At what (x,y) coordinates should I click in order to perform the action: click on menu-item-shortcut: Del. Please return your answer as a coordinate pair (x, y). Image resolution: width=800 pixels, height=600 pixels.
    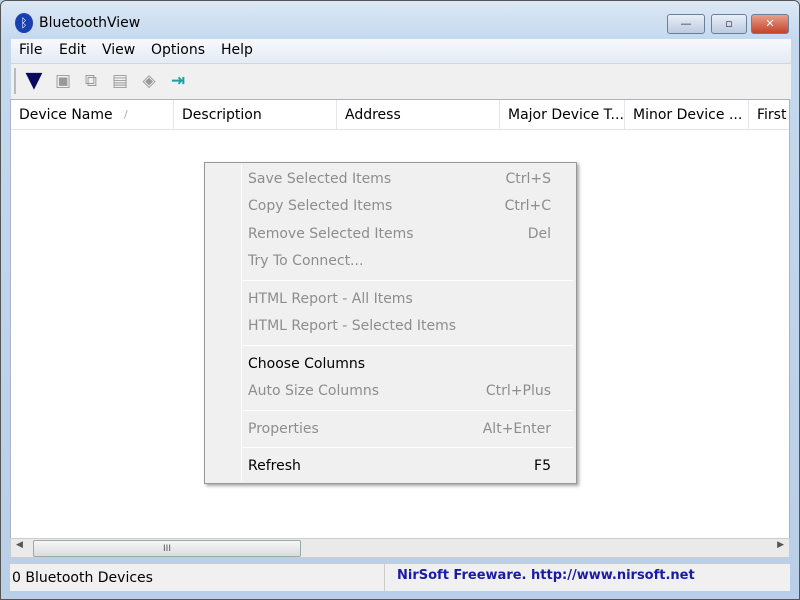
    Looking at the image, I should click on (539, 234).